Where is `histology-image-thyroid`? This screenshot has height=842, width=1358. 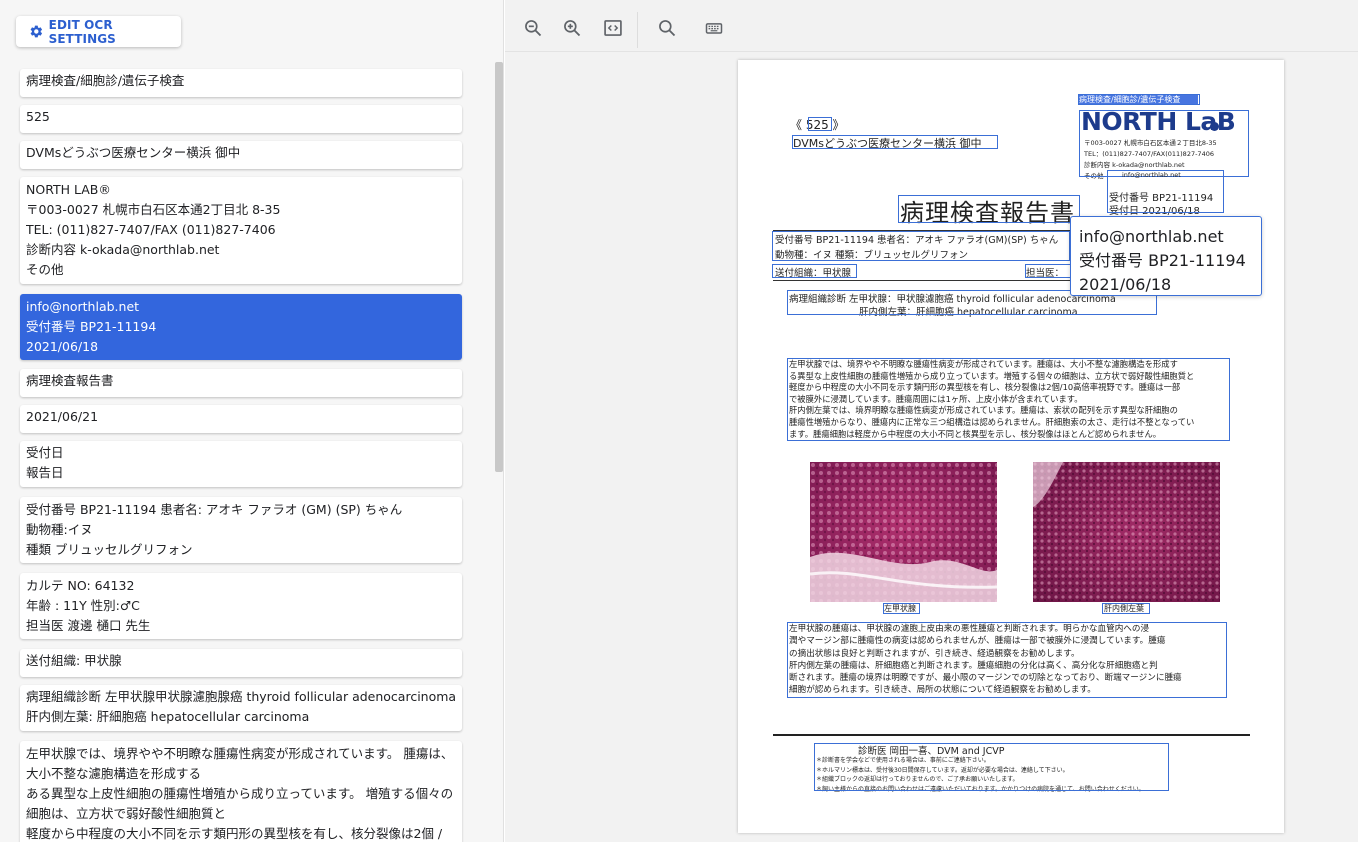 histology-image-thyroid is located at coordinates (903, 532).